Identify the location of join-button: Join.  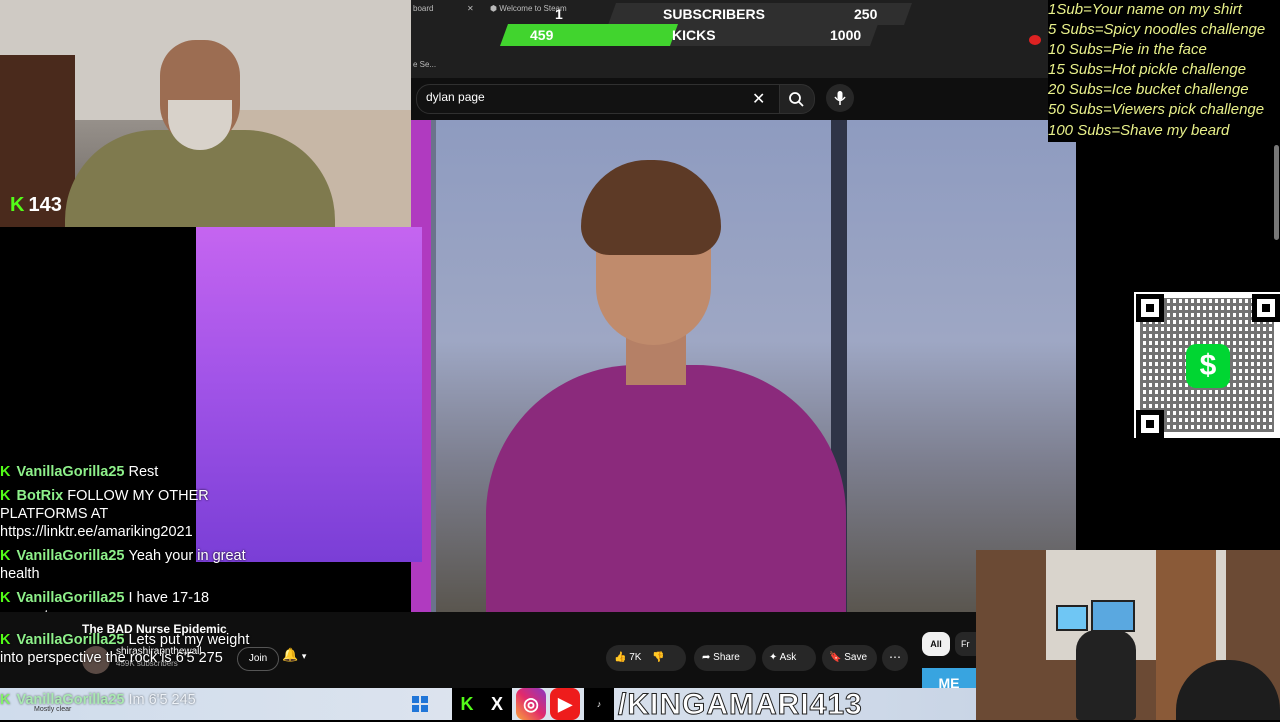
(258, 659).